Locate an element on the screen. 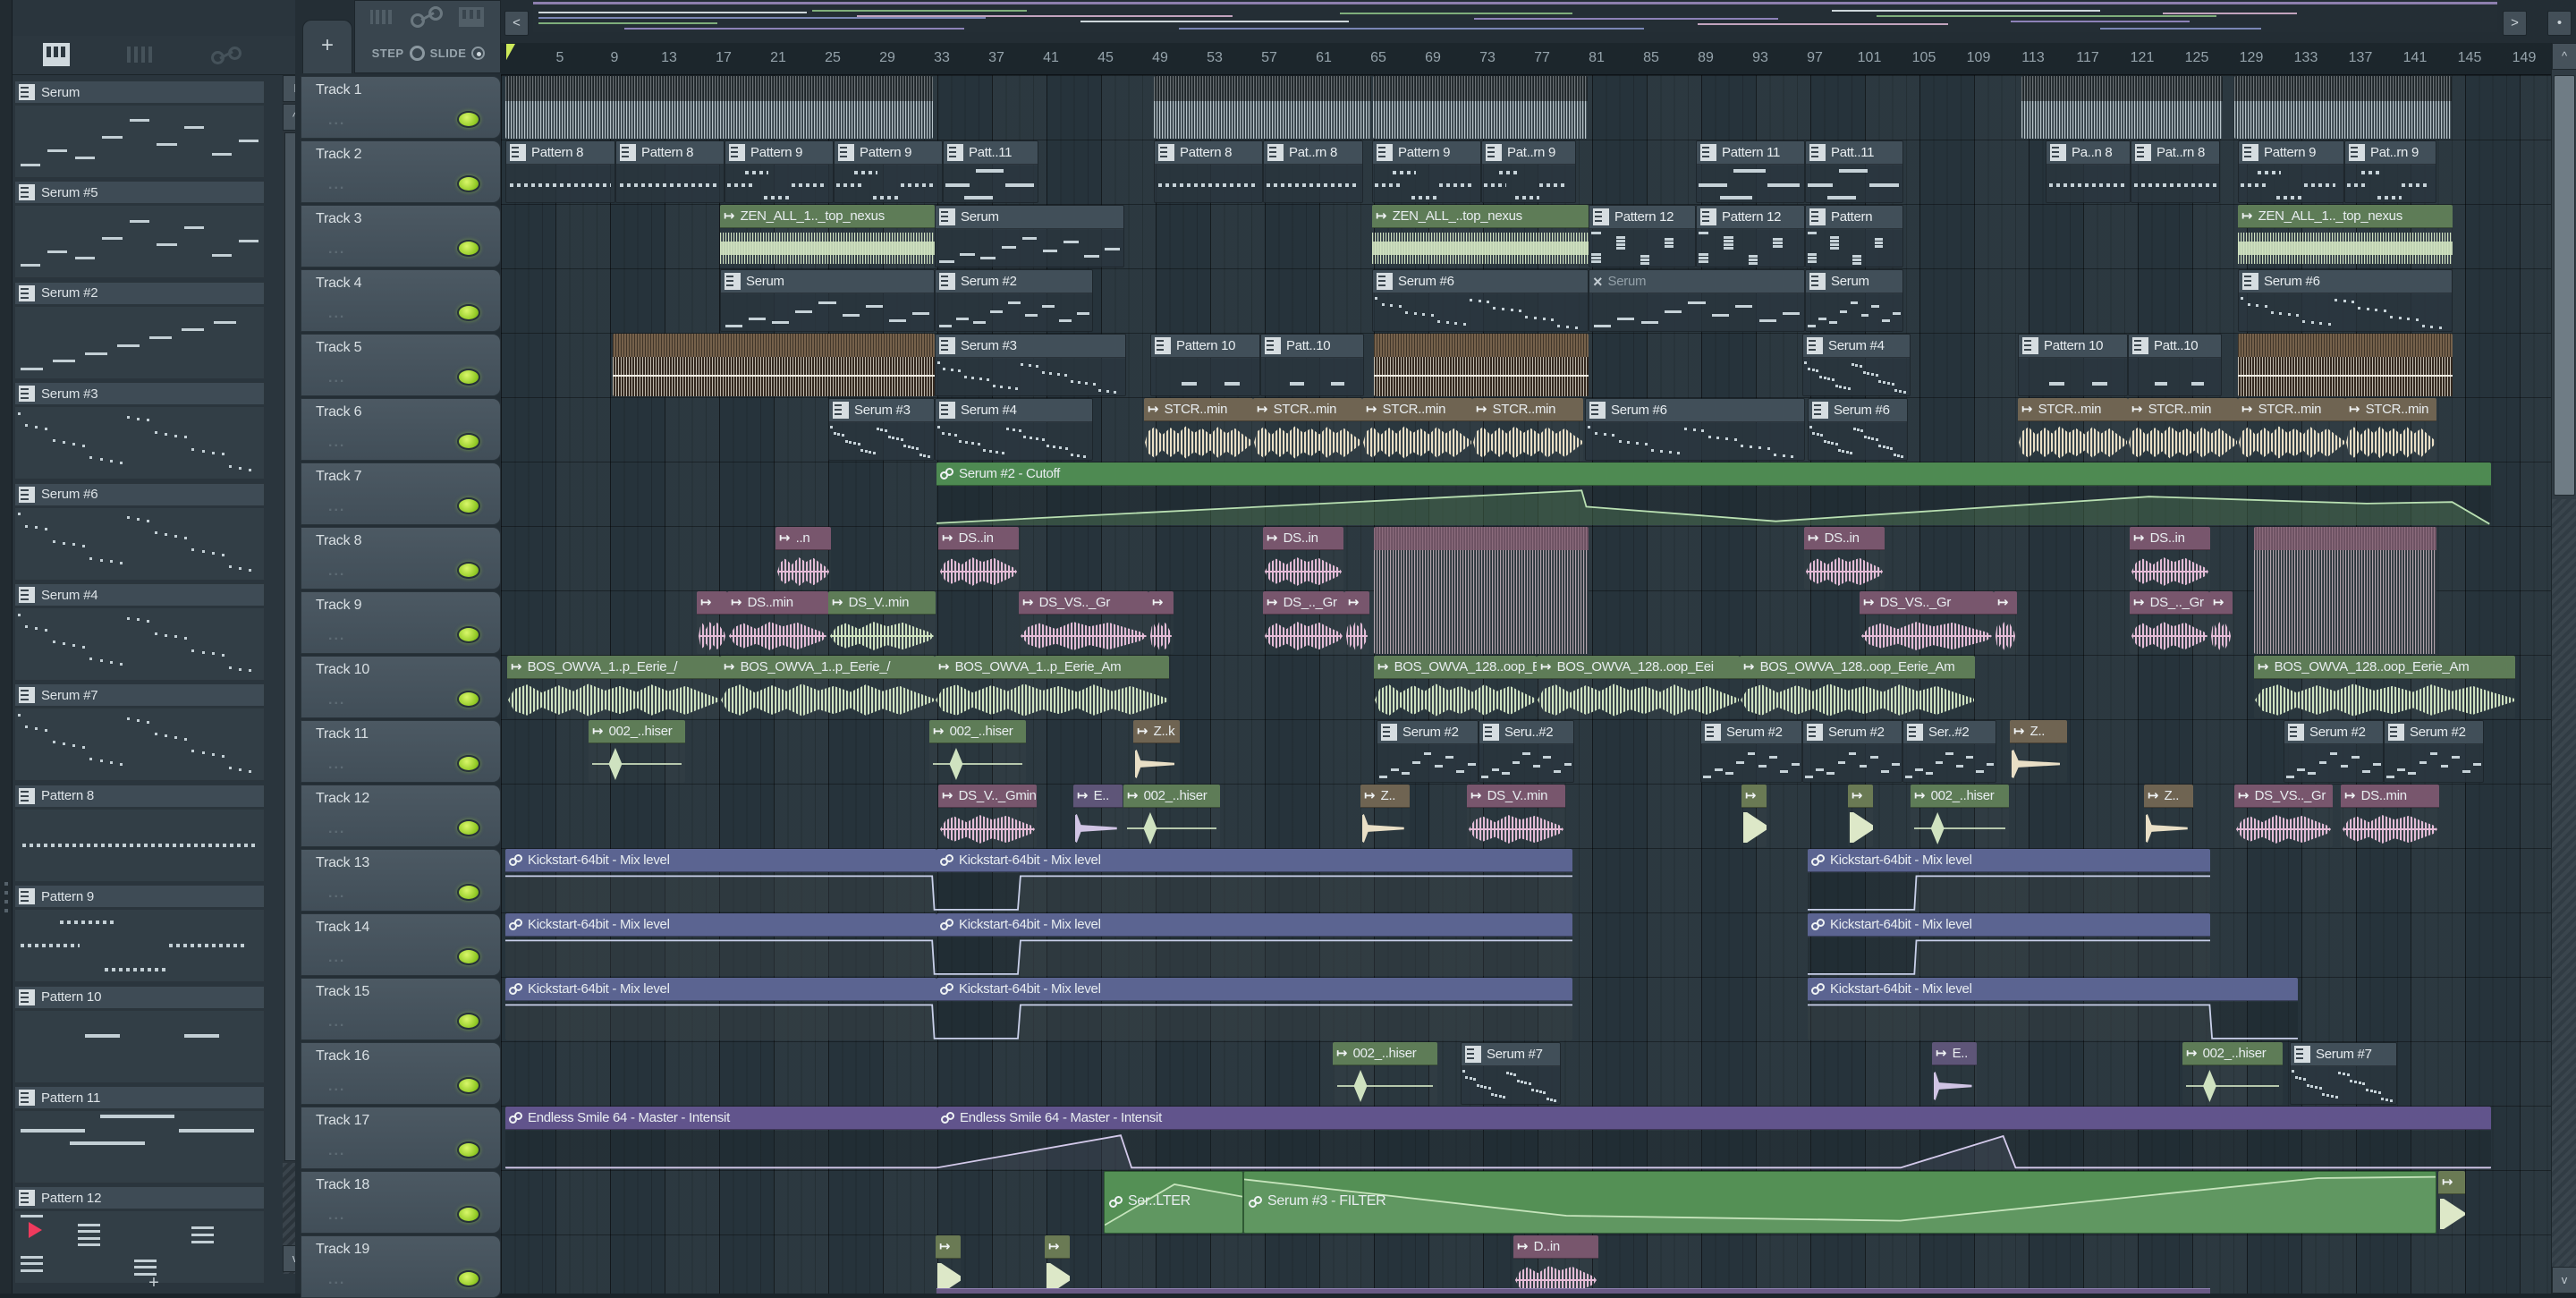 The image size is (2576, 1298). pattern-clip: Serum #7 is located at coordinates (1511, 1073).